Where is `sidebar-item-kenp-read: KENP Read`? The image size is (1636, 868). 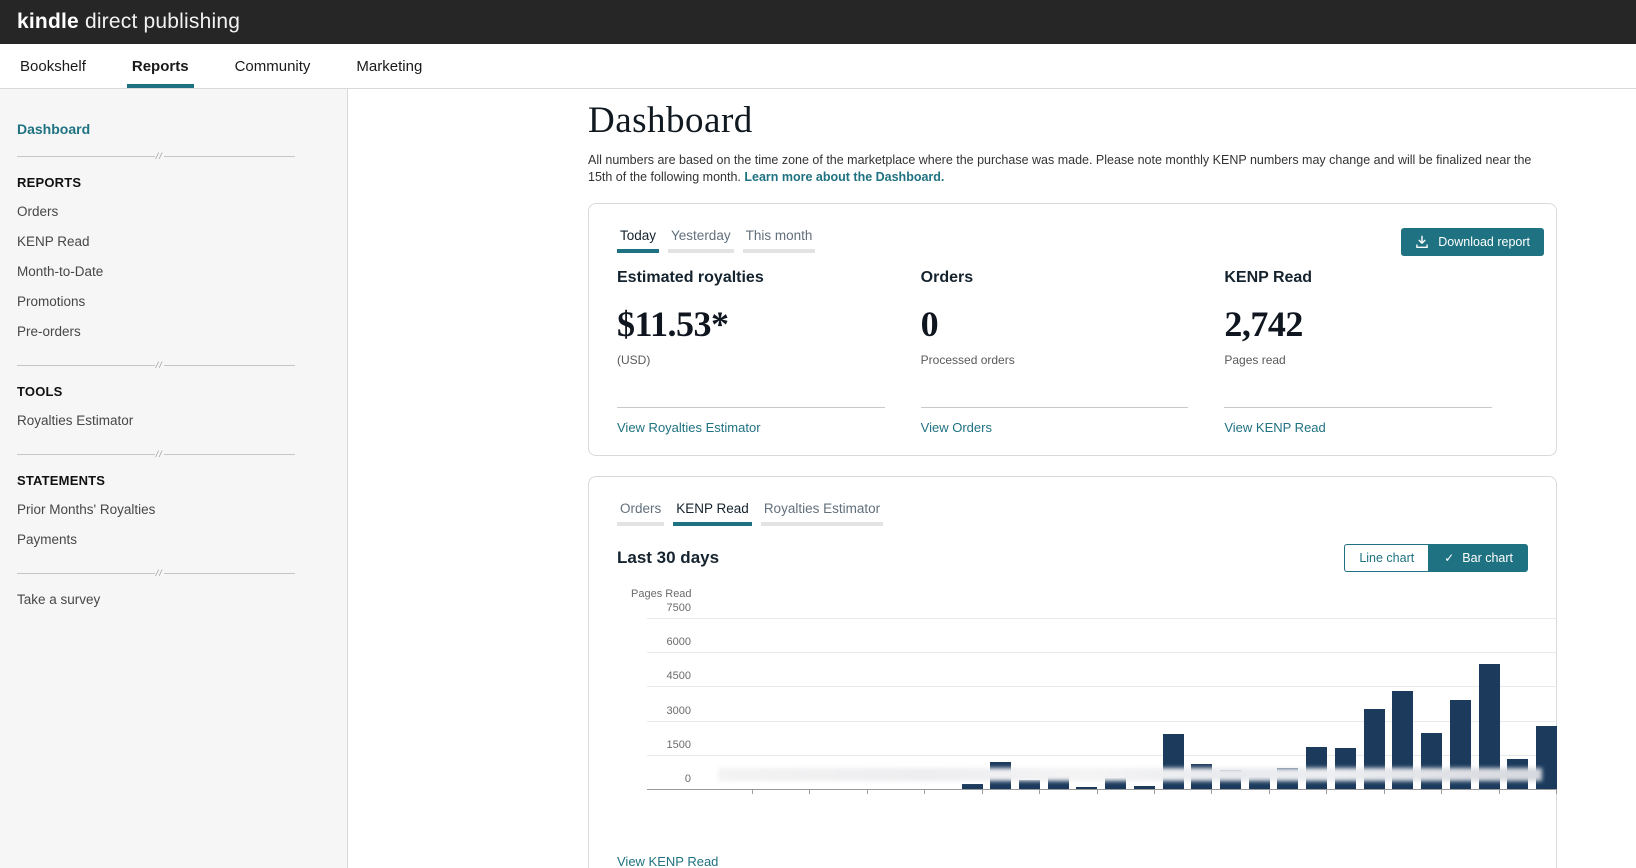 sidebar-item-kenp-read: KENP Read is located at coordinates (182, 241).